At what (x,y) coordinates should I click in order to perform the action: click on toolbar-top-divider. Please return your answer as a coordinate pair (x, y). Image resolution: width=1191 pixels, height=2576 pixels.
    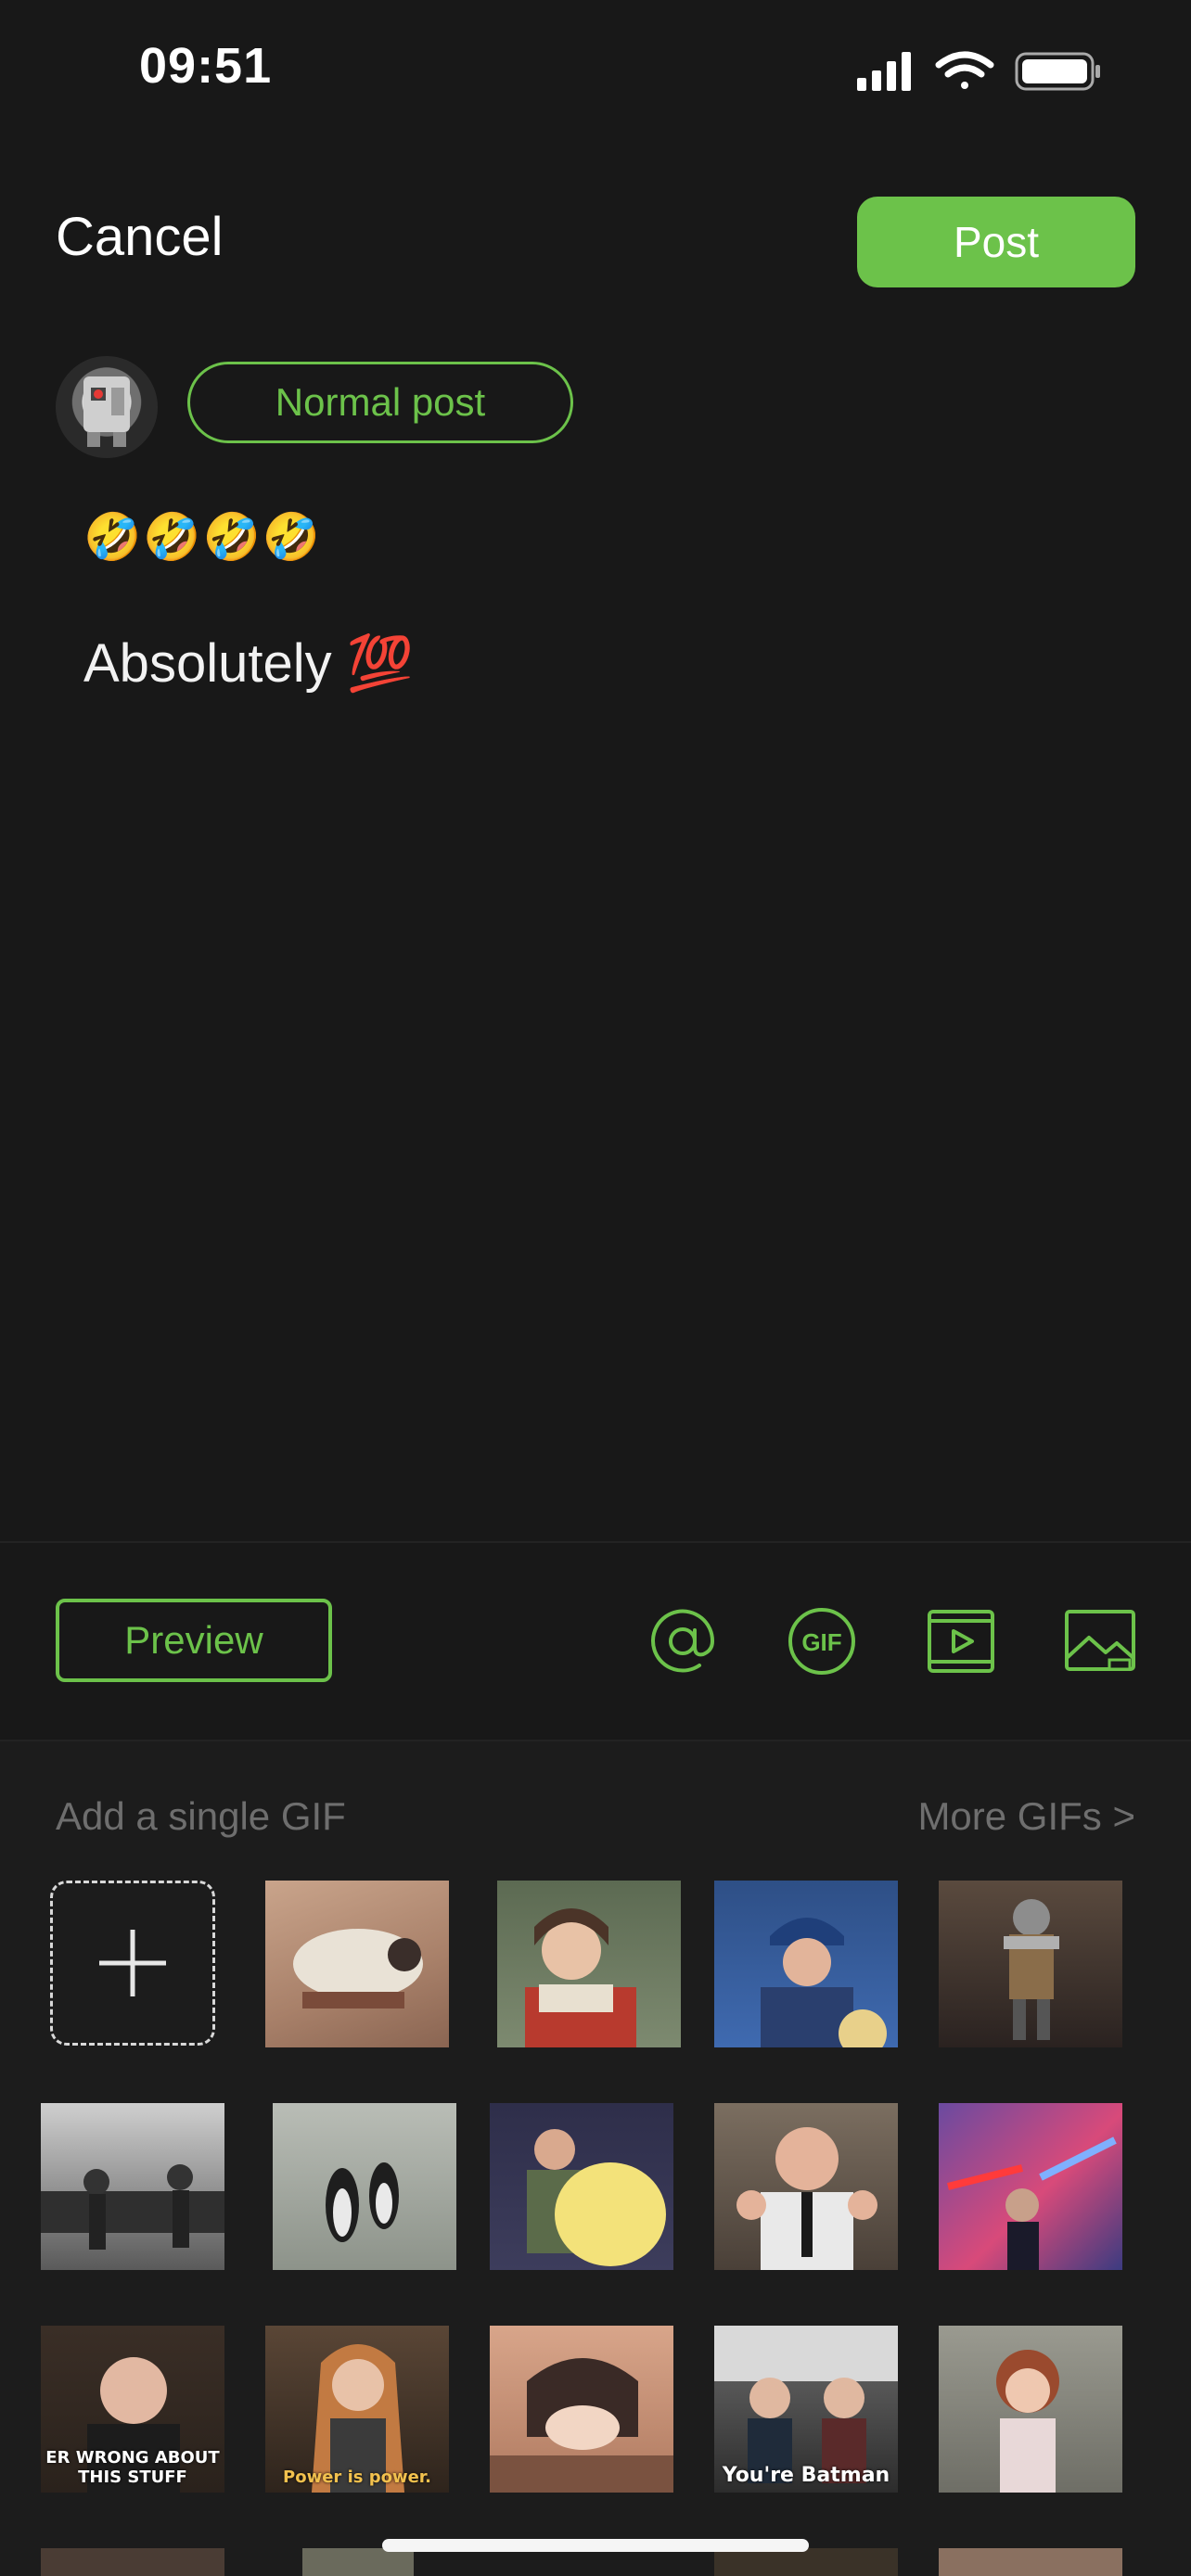
    Looking at the image, I should click on (595, 1542).